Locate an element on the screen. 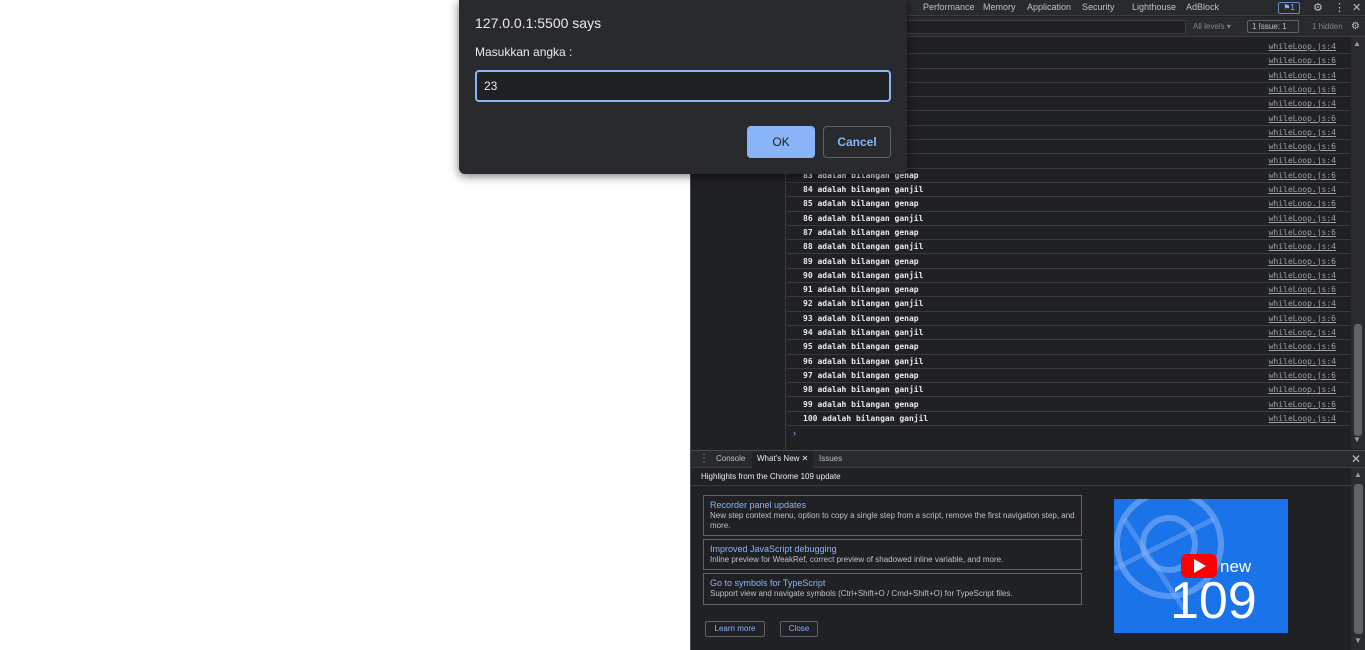  tab-memory: Memory is located at coordinates (999, 7).